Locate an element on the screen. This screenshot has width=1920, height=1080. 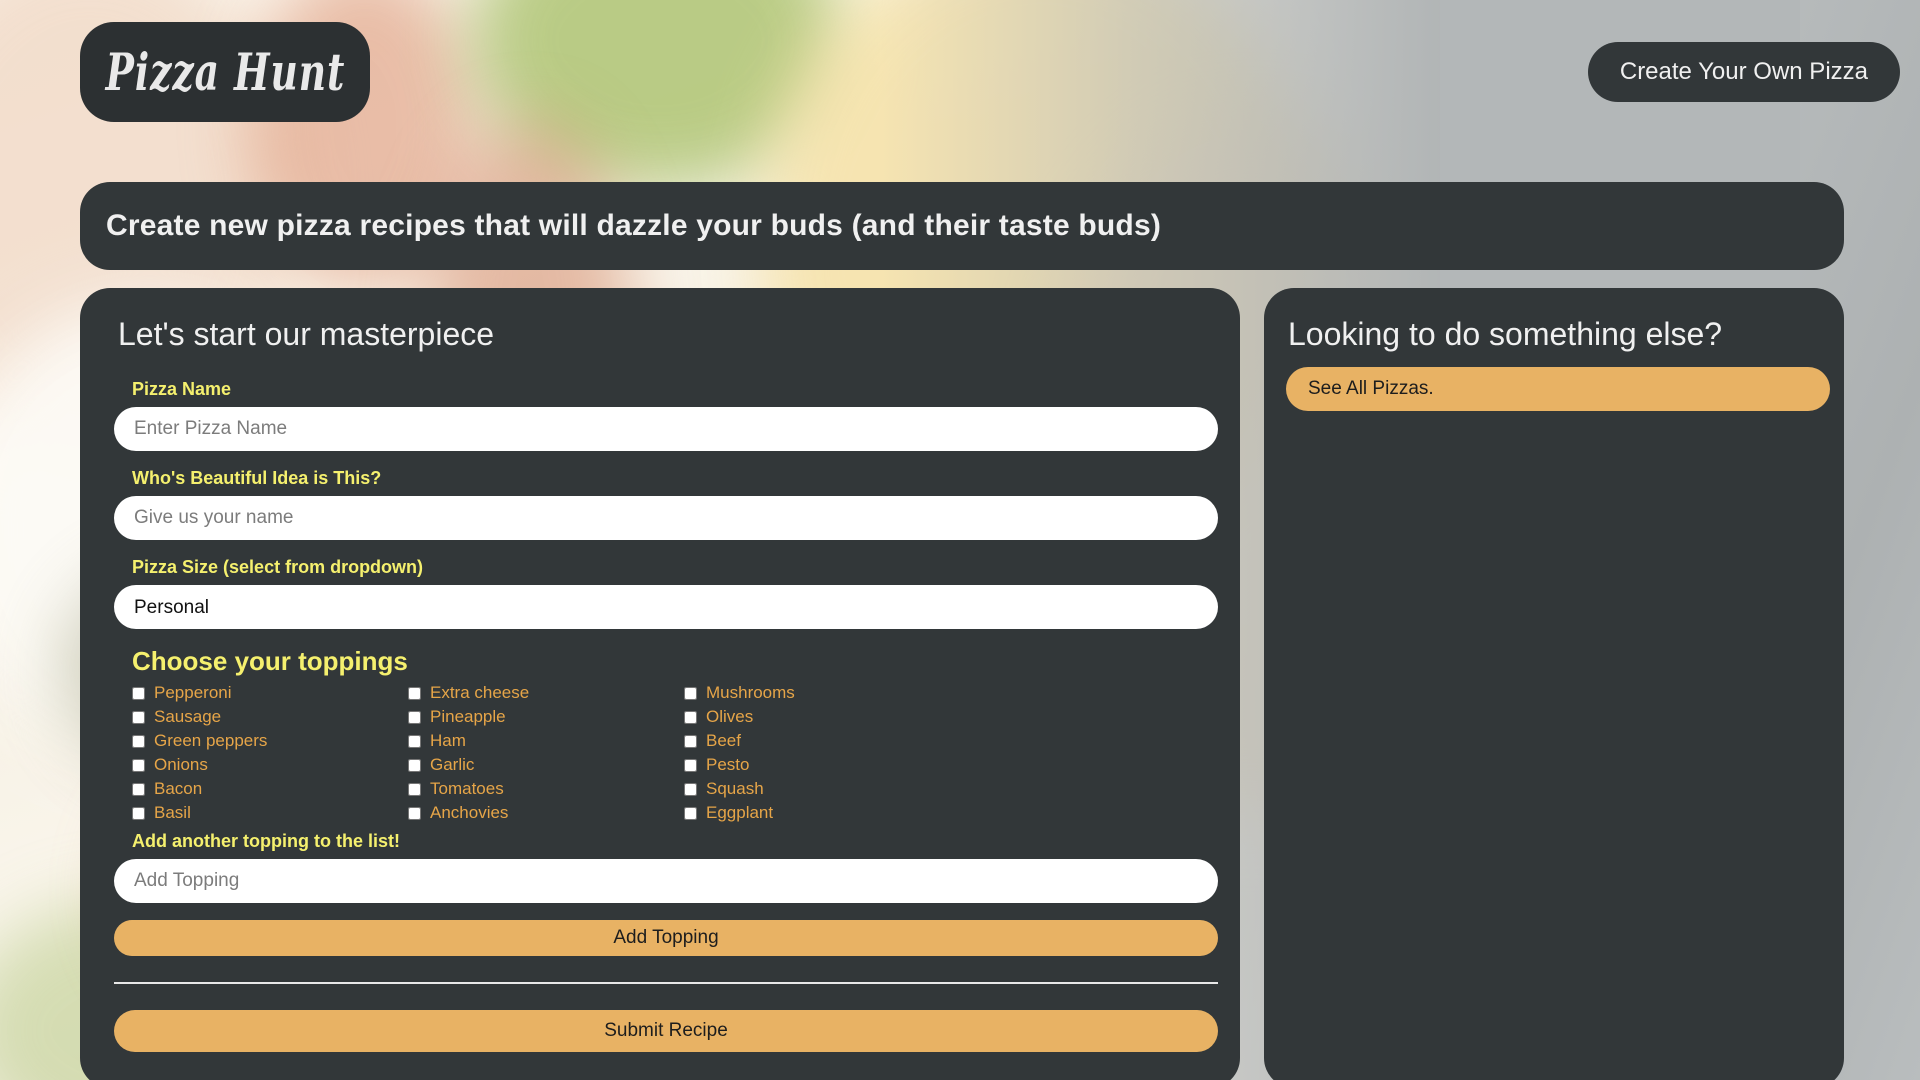
pizza-size-label: Pizza Size (select from dropdown) is located at coordinates (278, 567).